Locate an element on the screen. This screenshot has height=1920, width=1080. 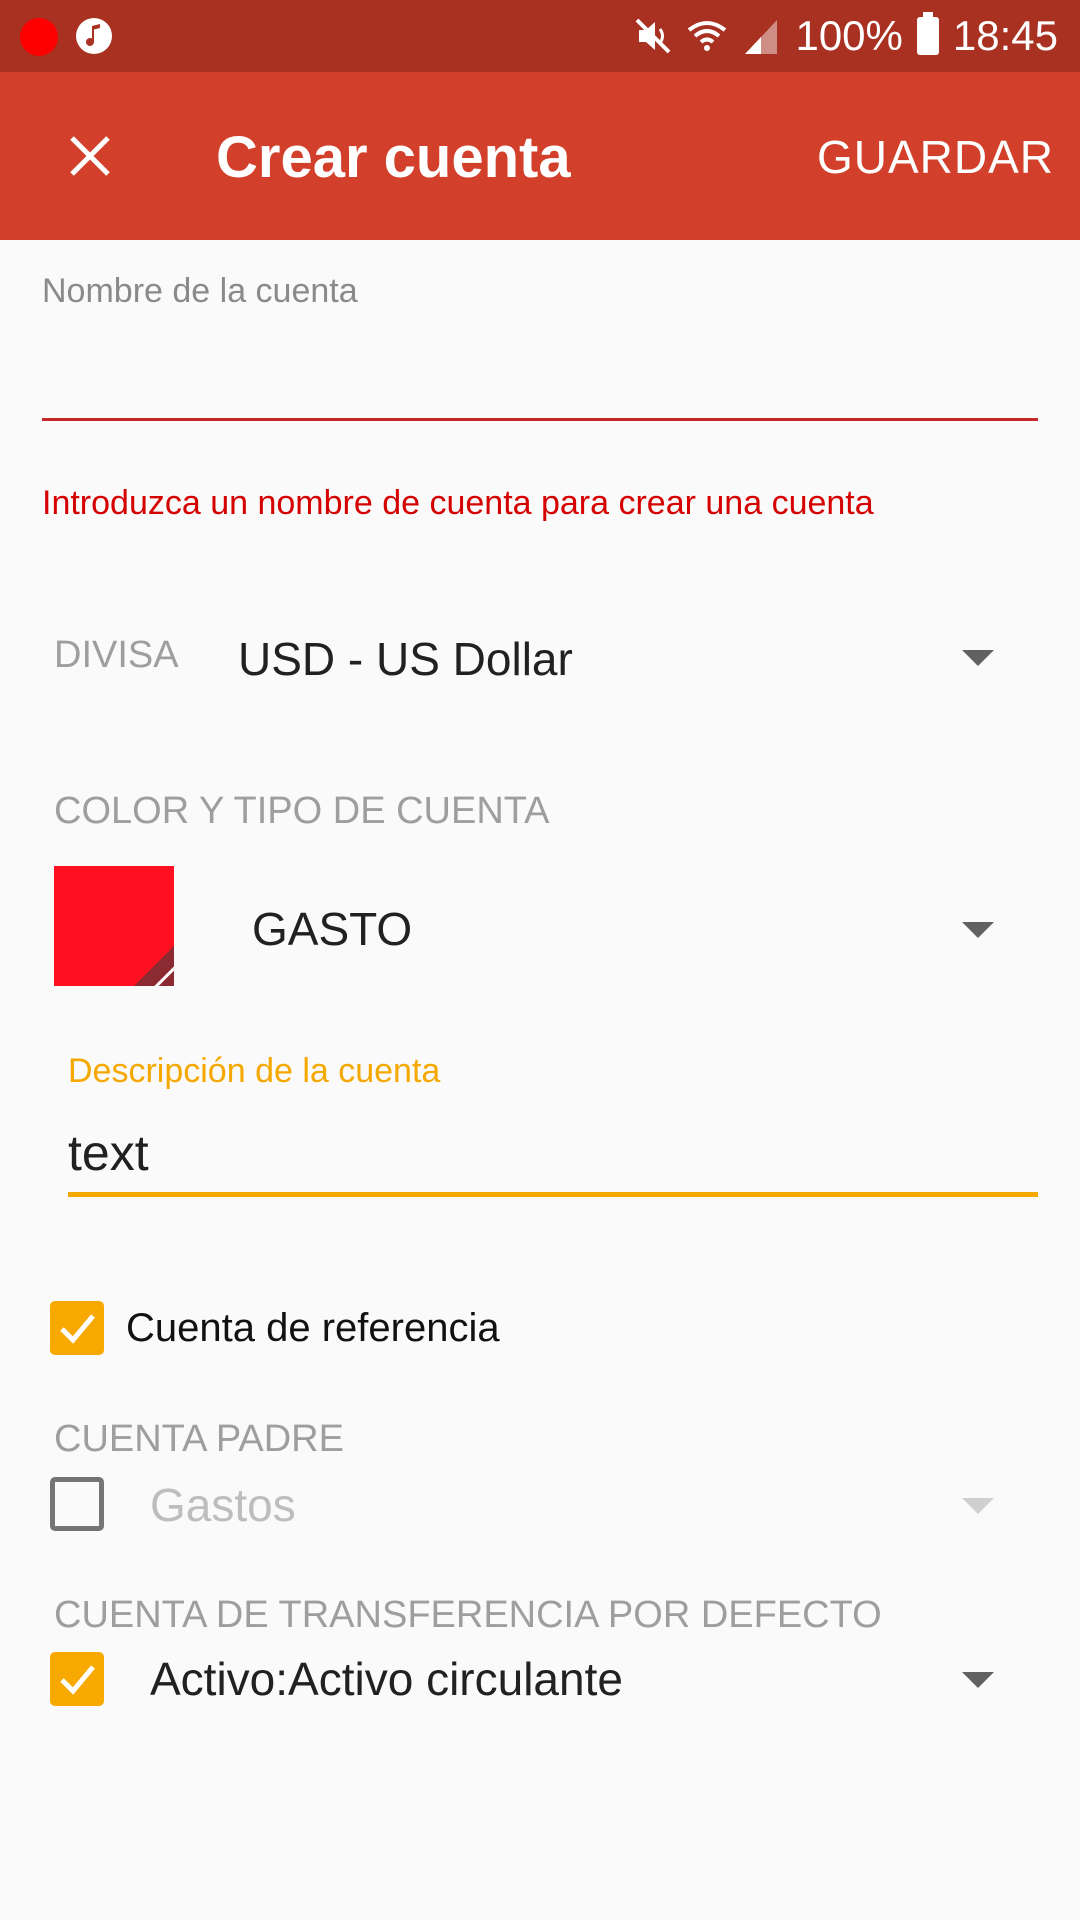
color-type-label: COLOR Y TIPO DE CUENTA is located at coordinates (302, 811).